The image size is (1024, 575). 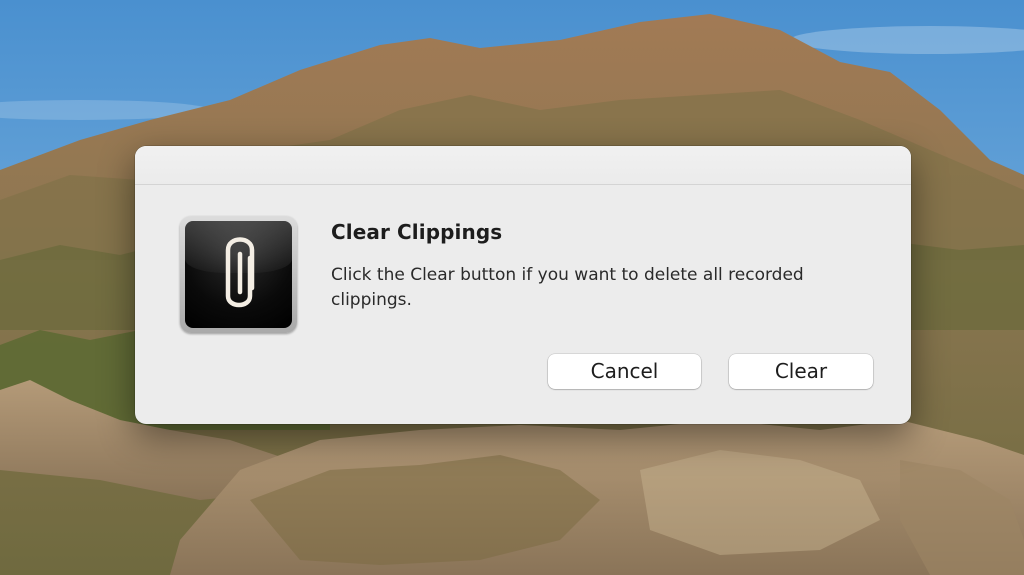 I want to click on dialog-titlebar, so click(x=523, y=165).